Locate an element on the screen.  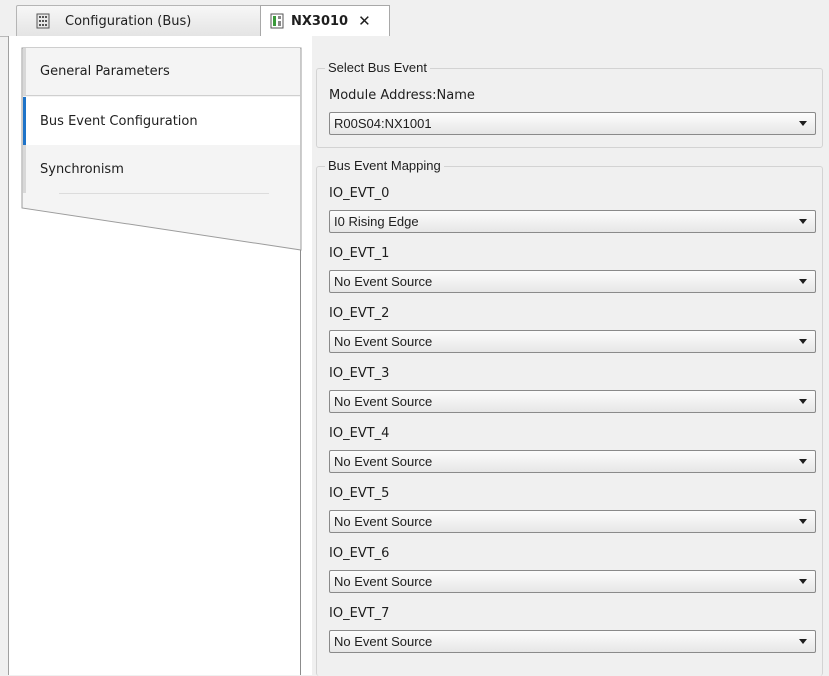
tab-label: Configuration (Bus) is located at coordinates (128, 21).